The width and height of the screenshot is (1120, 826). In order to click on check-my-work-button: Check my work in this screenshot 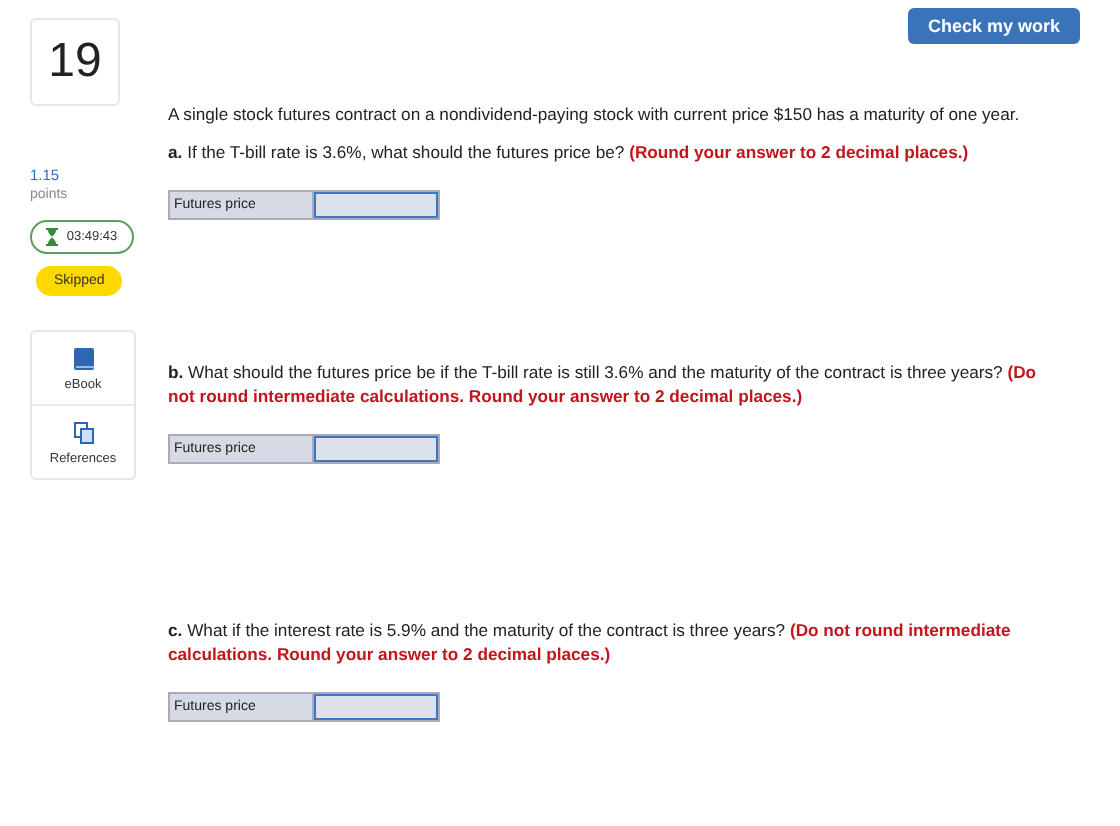, I will do `click(993, 26)`.